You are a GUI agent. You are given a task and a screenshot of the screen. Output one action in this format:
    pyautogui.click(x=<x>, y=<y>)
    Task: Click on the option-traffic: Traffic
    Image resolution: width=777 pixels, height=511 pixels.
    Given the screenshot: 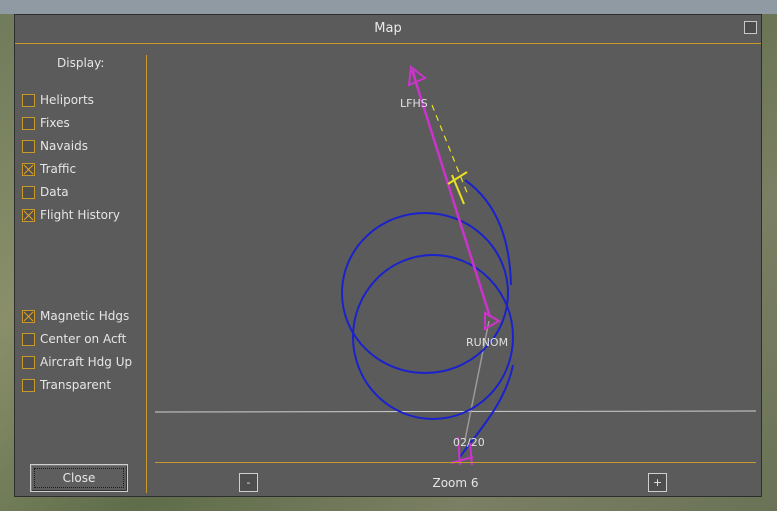 What is the action you would take?
    pyautogui.click(x=49, y=169)
    